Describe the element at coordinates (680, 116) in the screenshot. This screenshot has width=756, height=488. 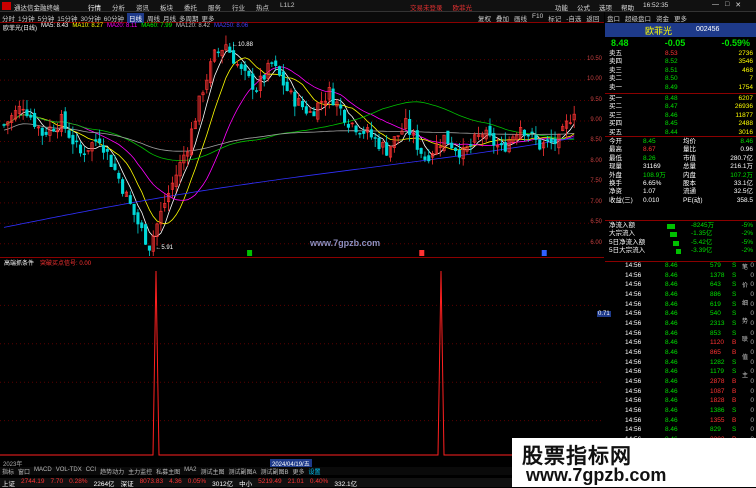
I see `bid-row: 买三 8.46 11877` at that location.